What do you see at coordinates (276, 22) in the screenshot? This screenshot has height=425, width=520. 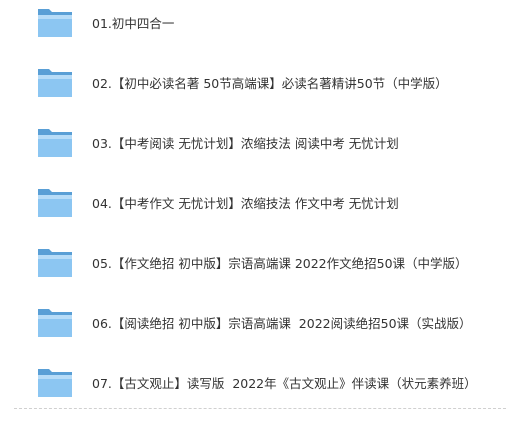 I see `folder-item: 01.初中四合一` at bounding box center [276, 22].